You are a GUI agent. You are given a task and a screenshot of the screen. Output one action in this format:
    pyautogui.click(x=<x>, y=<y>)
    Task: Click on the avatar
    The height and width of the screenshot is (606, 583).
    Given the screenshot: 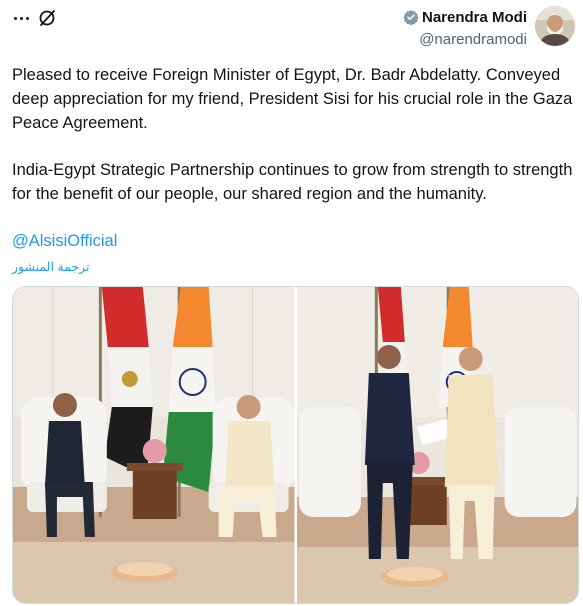 What is the action you would take?
    pyautogui.click(x=555, y=26)
    